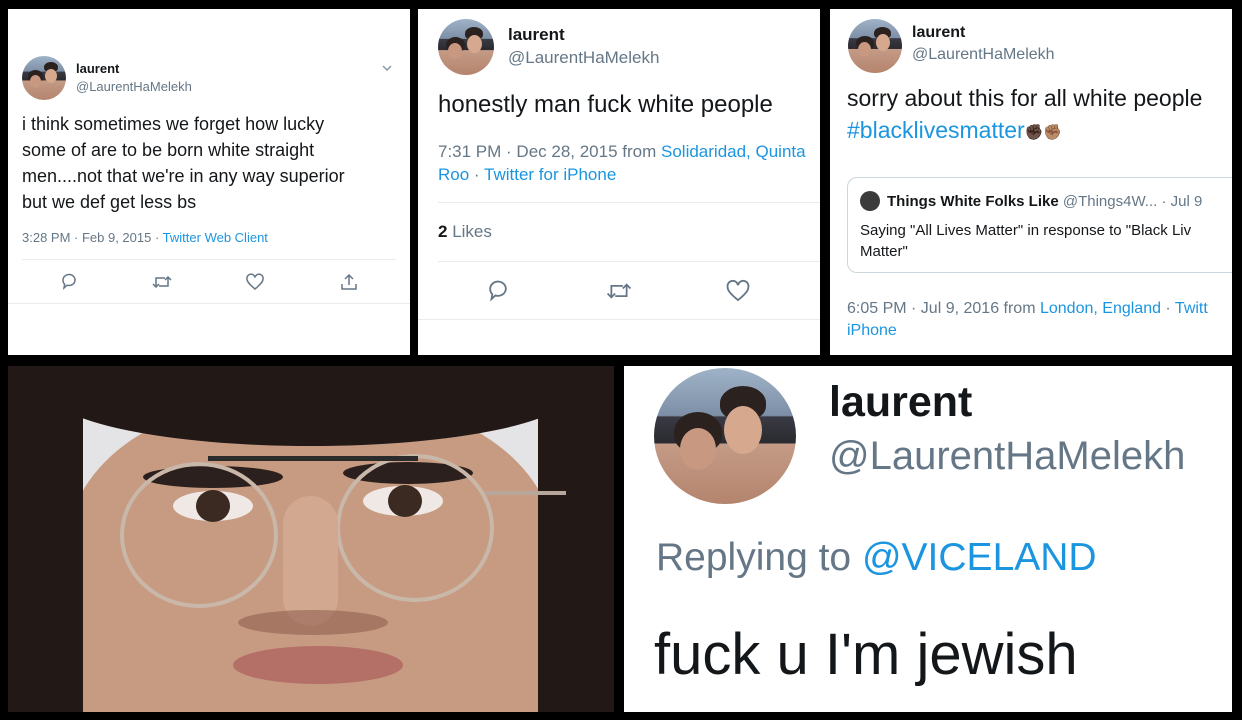 The height and width of the screenshot is (720, 1242). I want to click on likes-count: 2 Likes, so click(465, 232).